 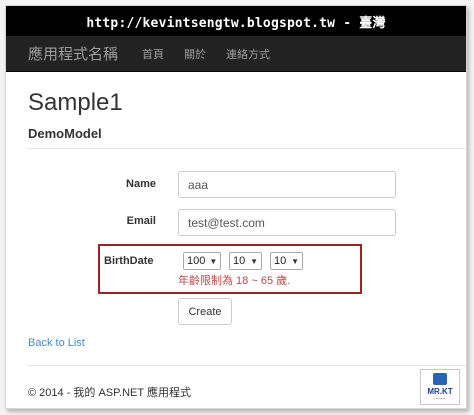 I want to click on logo-subtext: ───, so click(x=440, y=398).